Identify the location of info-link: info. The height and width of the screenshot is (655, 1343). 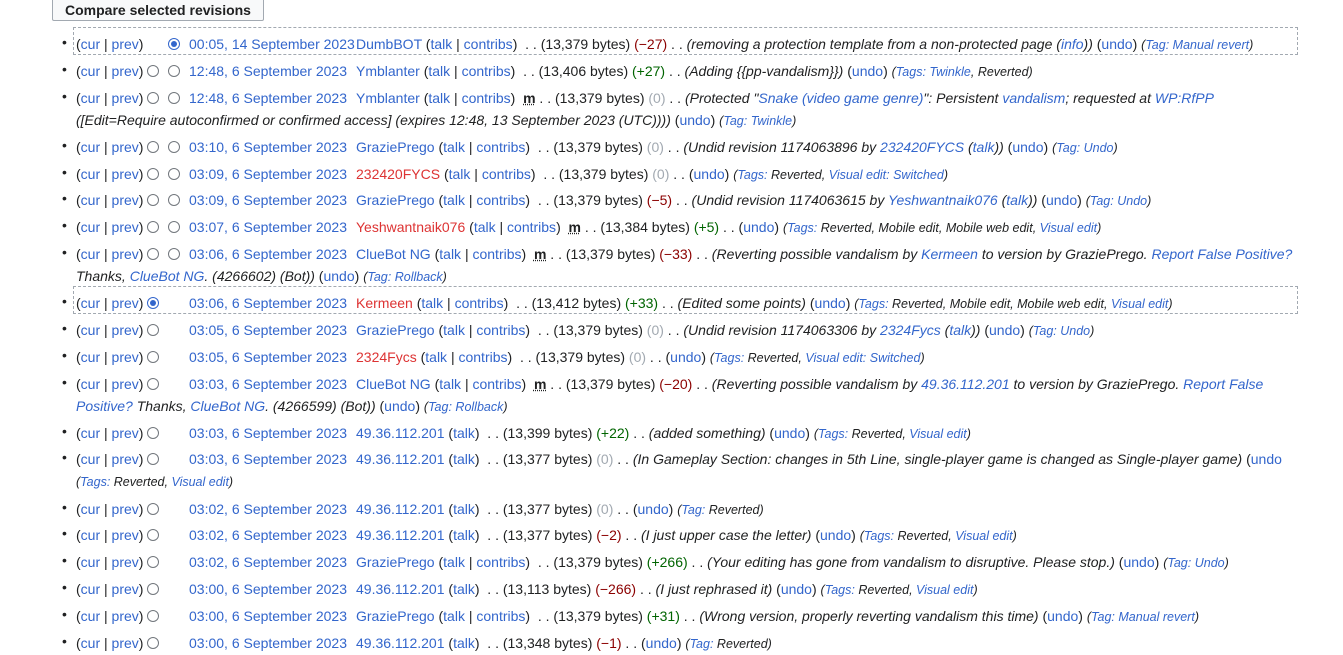
(1072, 44).